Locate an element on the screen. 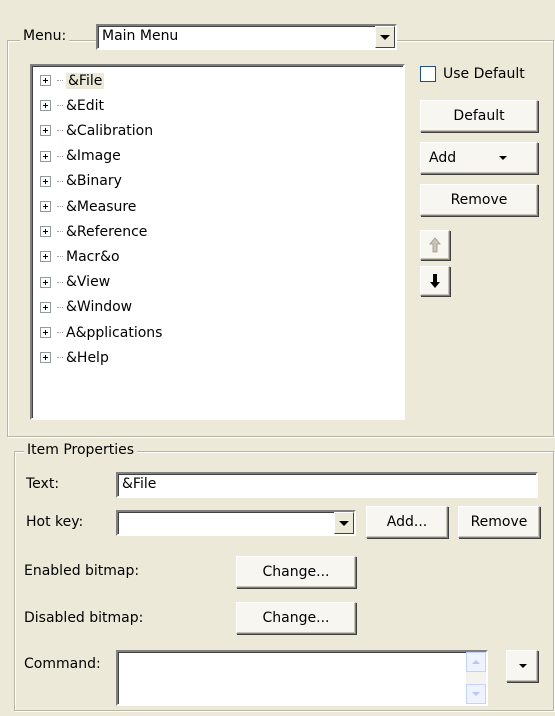  menu-label: Menu: is located at coordinates (45, 36).